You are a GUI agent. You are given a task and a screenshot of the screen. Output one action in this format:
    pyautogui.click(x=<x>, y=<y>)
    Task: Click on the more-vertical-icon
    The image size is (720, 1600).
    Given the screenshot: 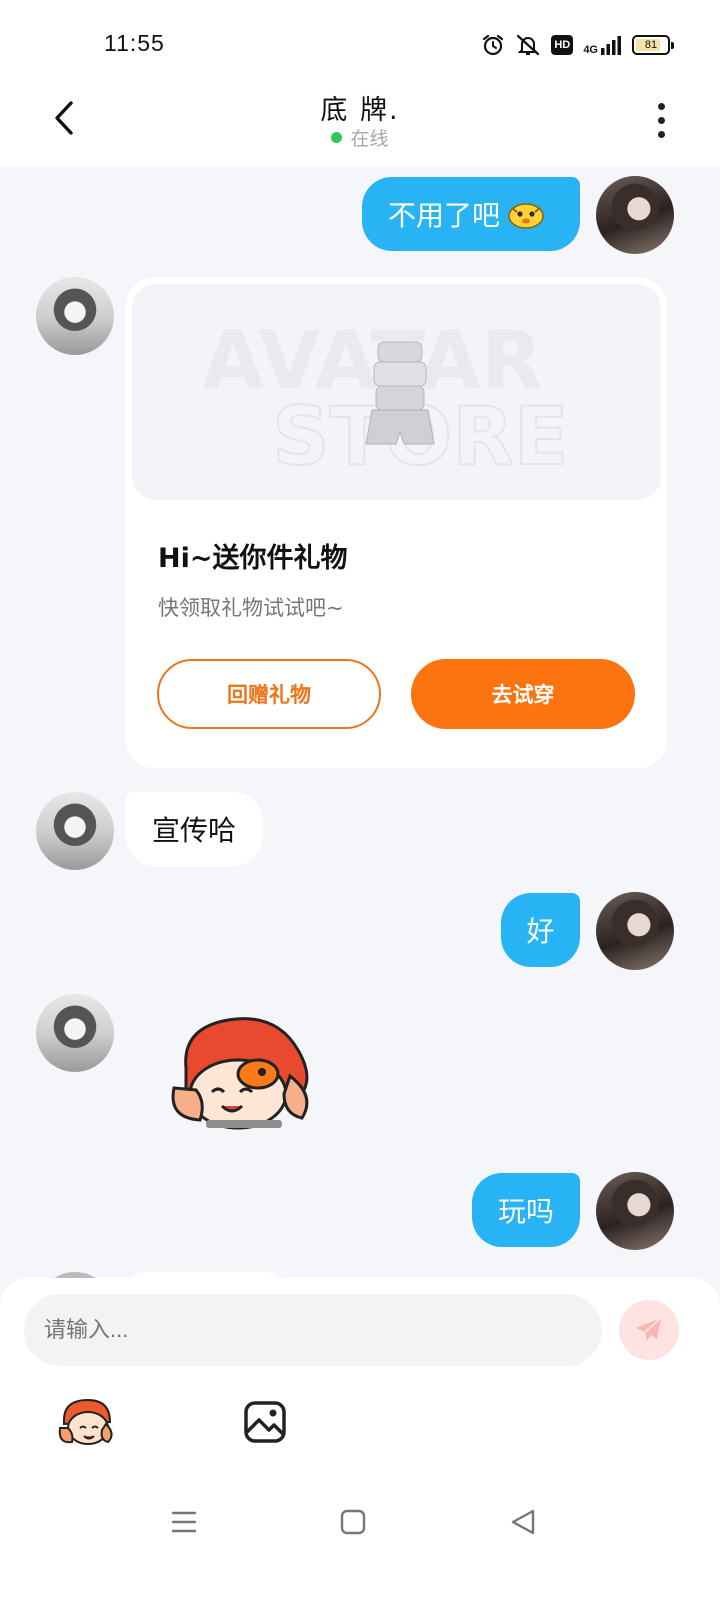 What is the action you would take?
    pyautogui.click(x=661, y=106)
    